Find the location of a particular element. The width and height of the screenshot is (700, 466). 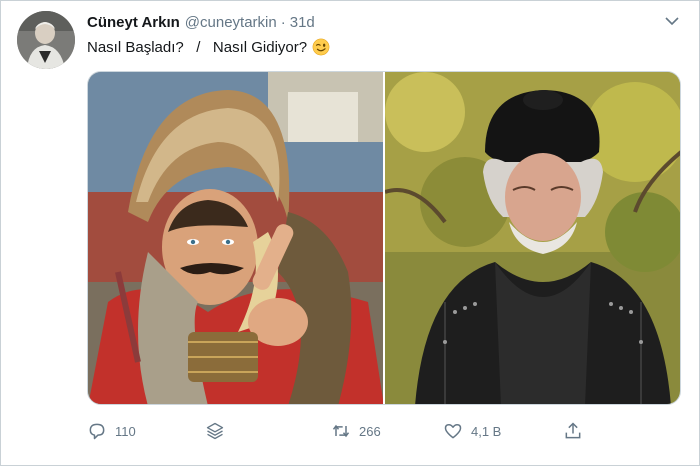

retweet-button: 266 is located at coordinates (356, 431).